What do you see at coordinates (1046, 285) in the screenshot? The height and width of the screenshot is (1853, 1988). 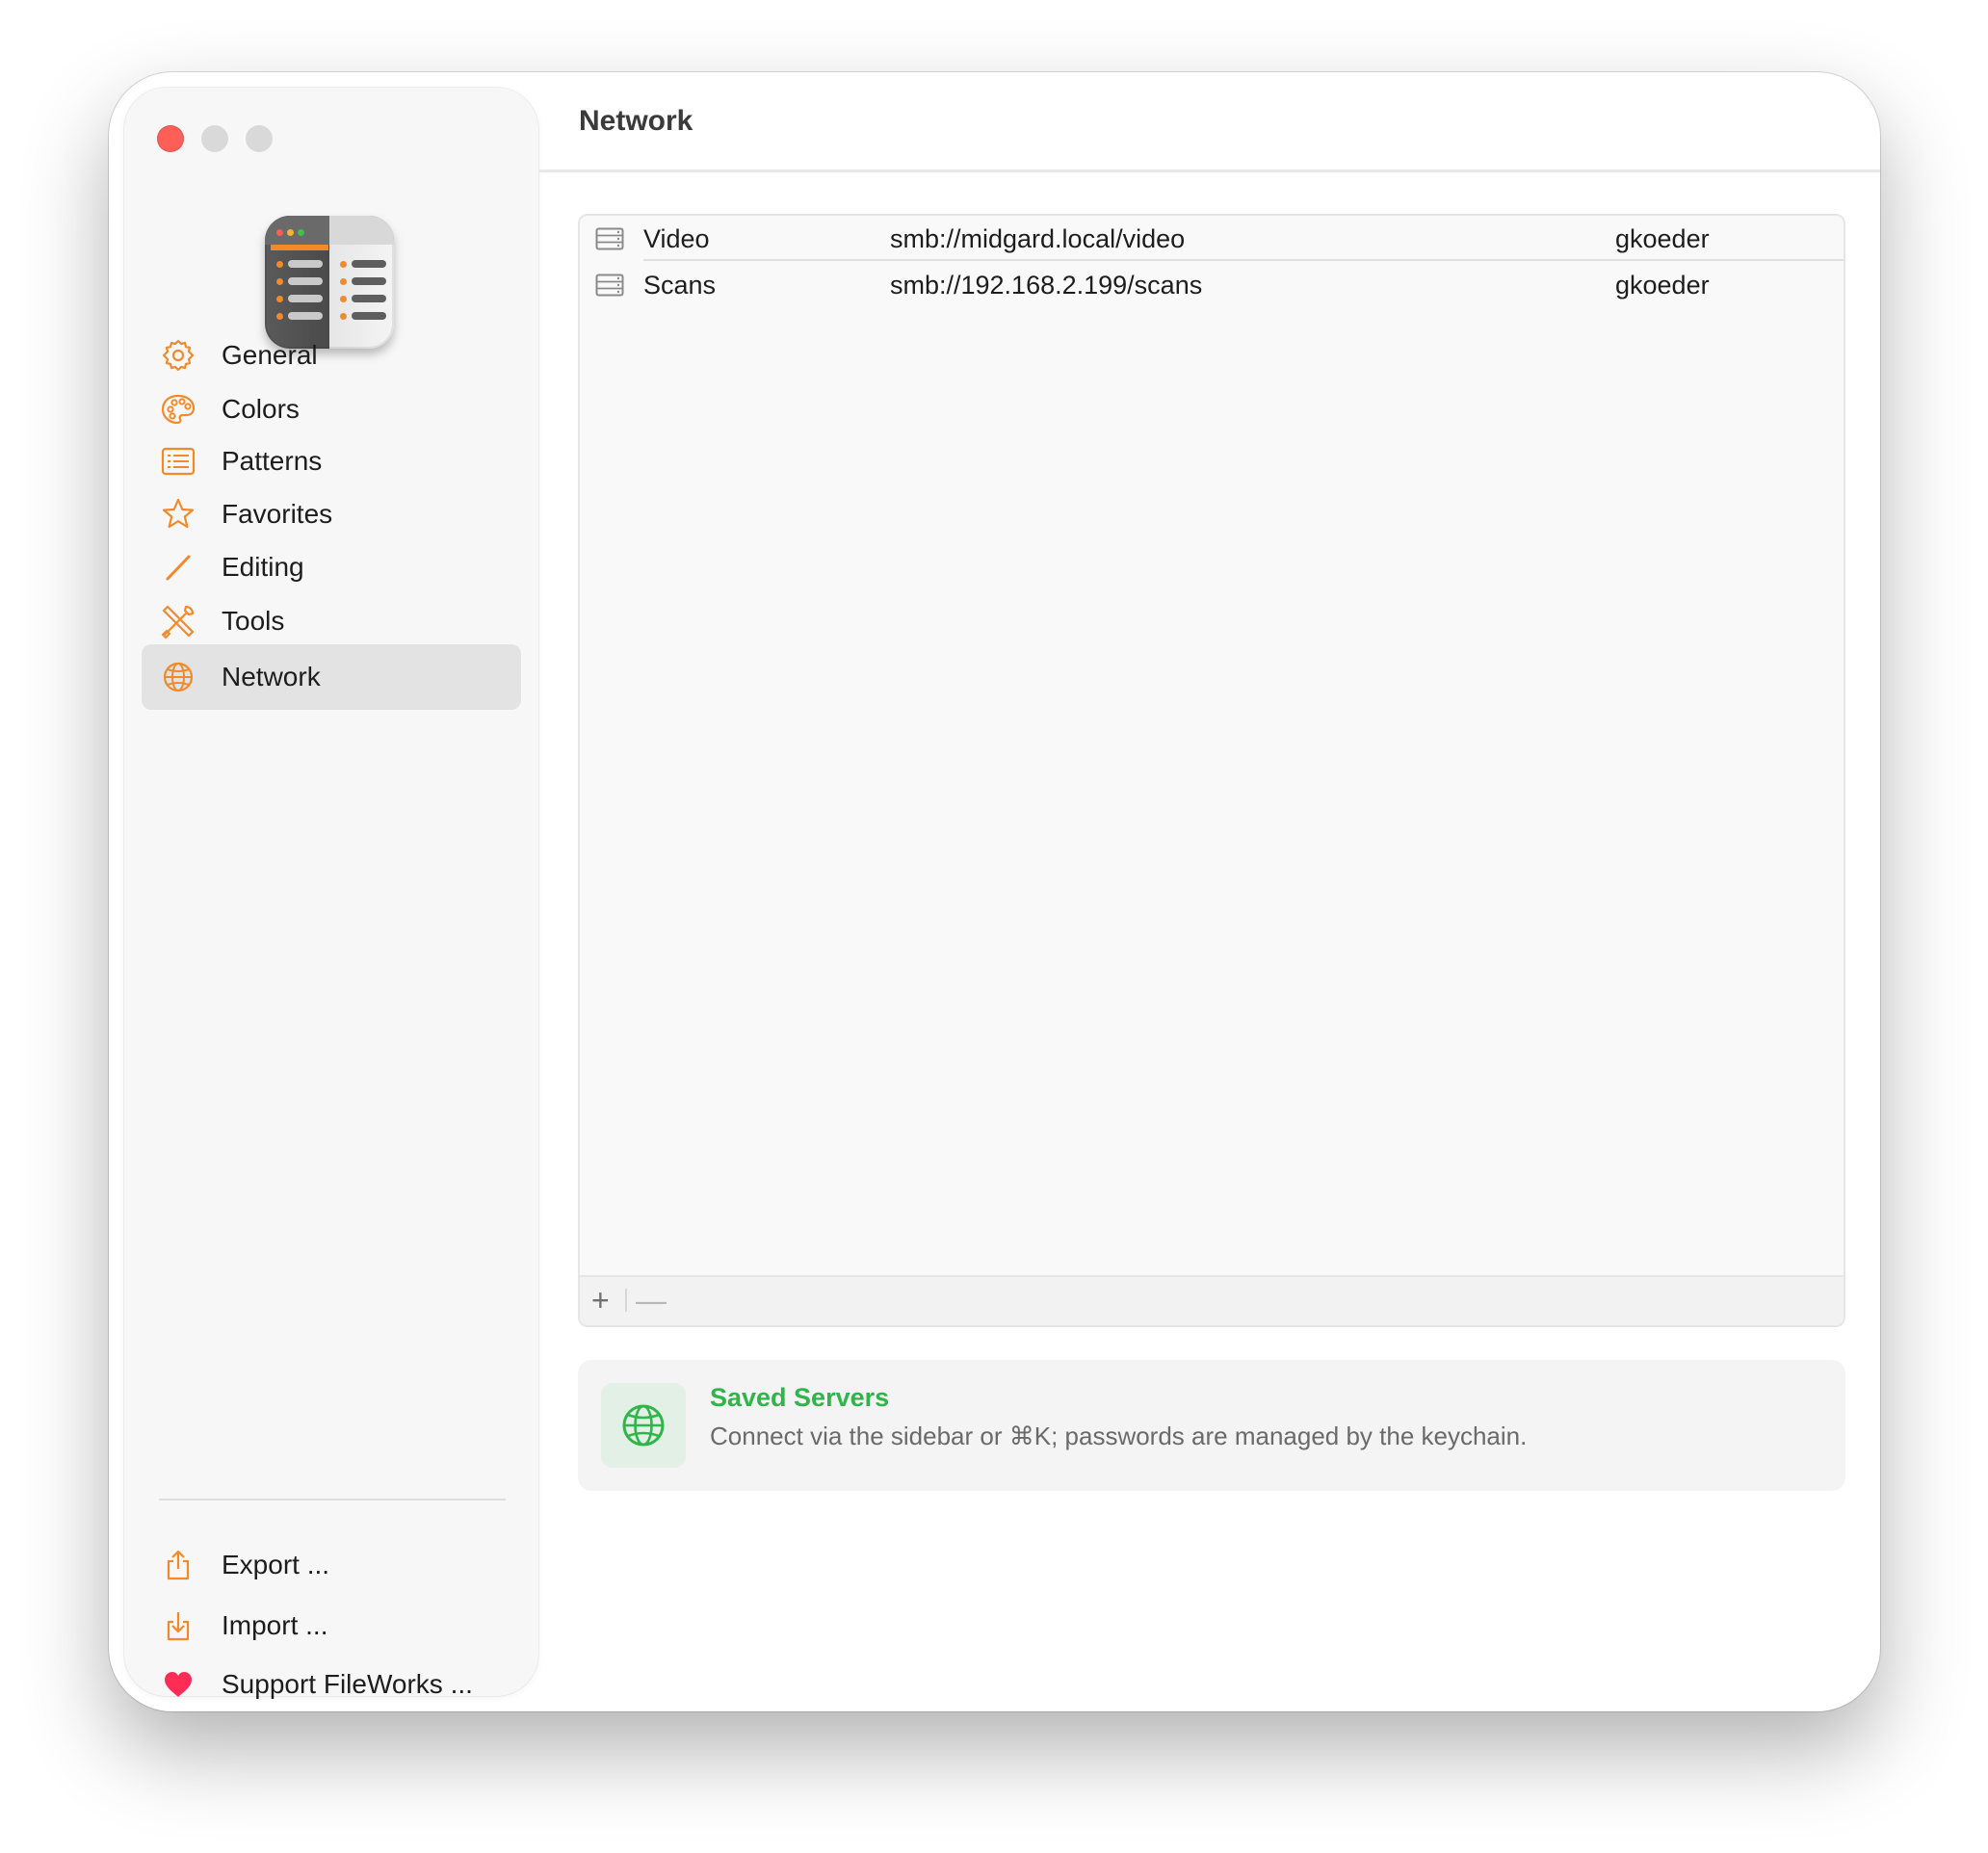 I see `server-url: smb://192.168.2.199/scans` at bounding box center [1046, 285].